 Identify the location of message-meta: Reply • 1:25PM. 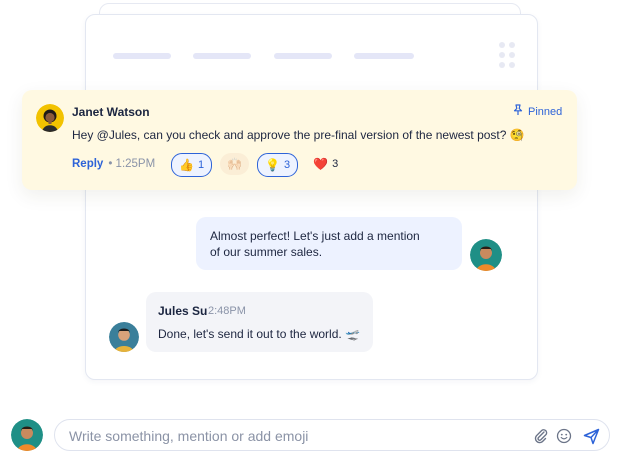
(113, 164).